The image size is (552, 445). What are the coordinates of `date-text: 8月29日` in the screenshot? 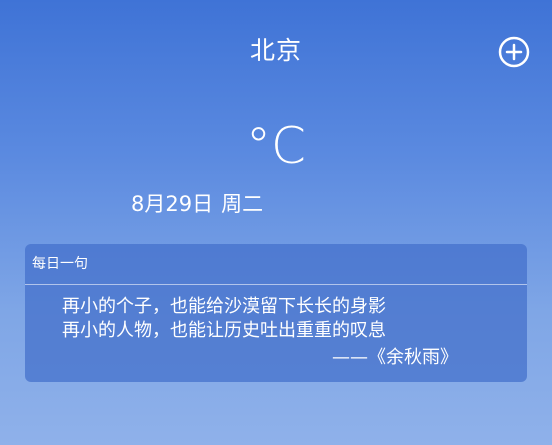 It's located at (172, 204).